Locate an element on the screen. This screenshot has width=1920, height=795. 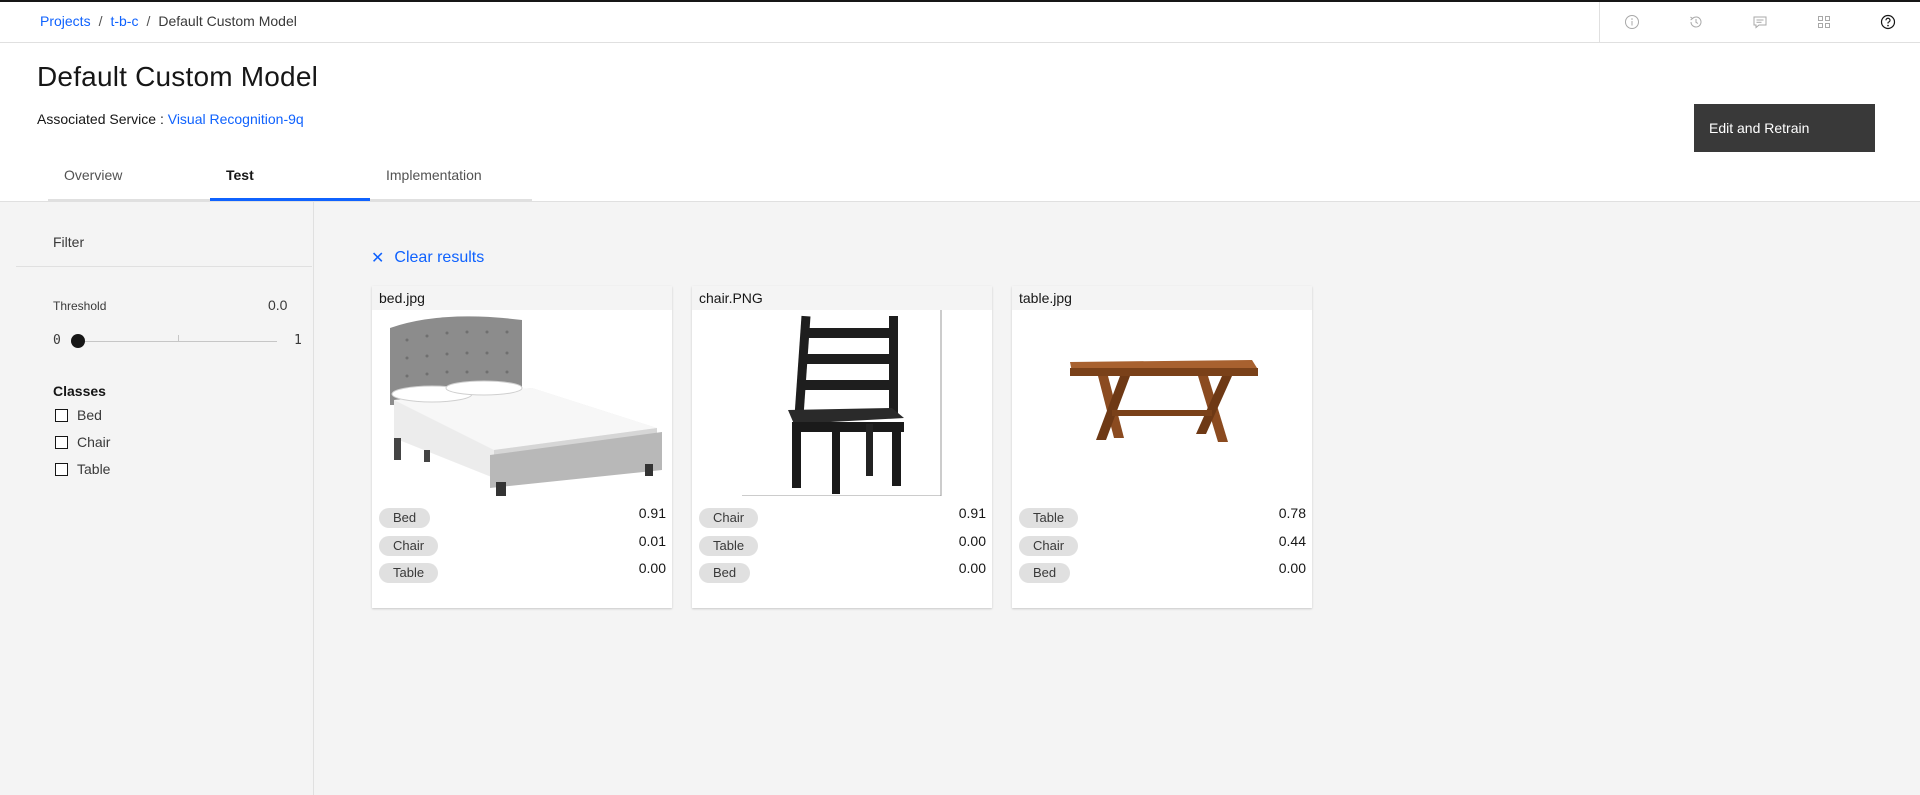
clear-results-label: Clear results is located at coordinates (439, 257).